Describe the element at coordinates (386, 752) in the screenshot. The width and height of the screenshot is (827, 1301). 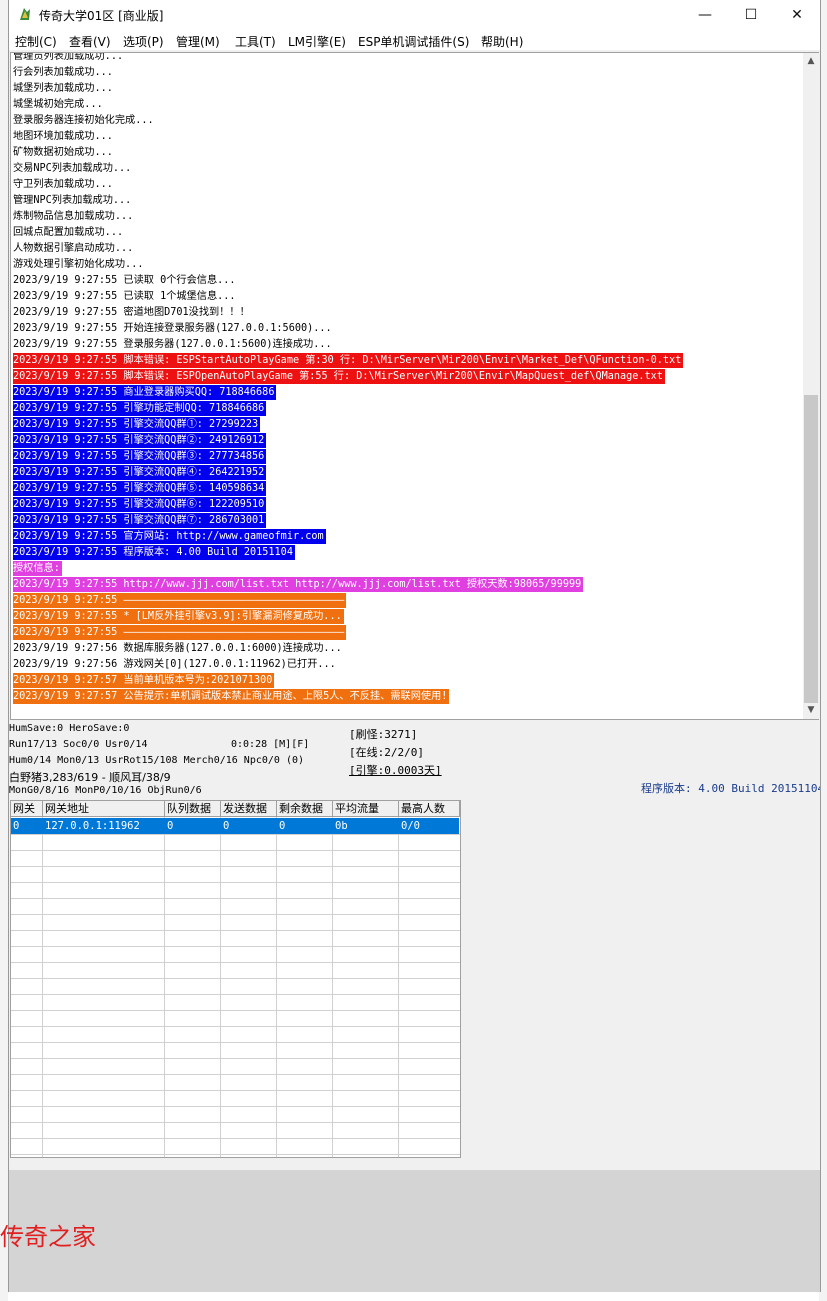
I see `online-text: [在线:2/2/0]` at that location.